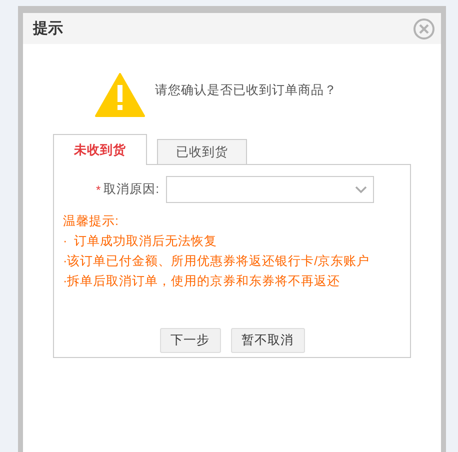 The height and width of the screenshot is (452, 458). I want to click on tab: 未收到货, so click(100, 149).